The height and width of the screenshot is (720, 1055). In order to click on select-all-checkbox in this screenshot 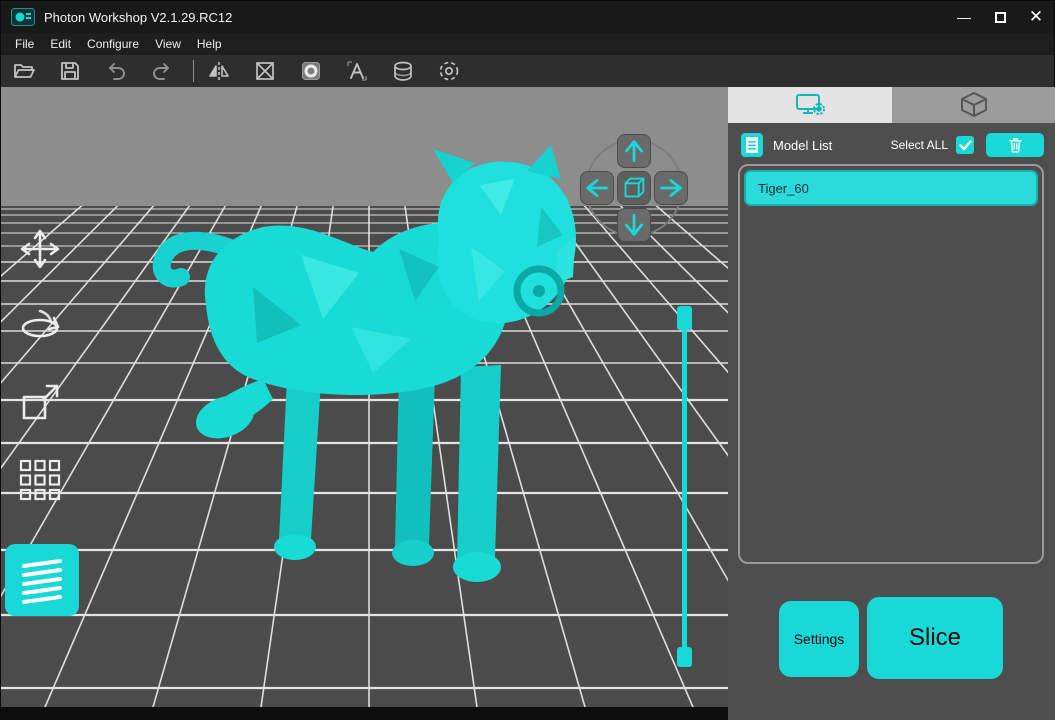, I will do `click(965, 145)`.